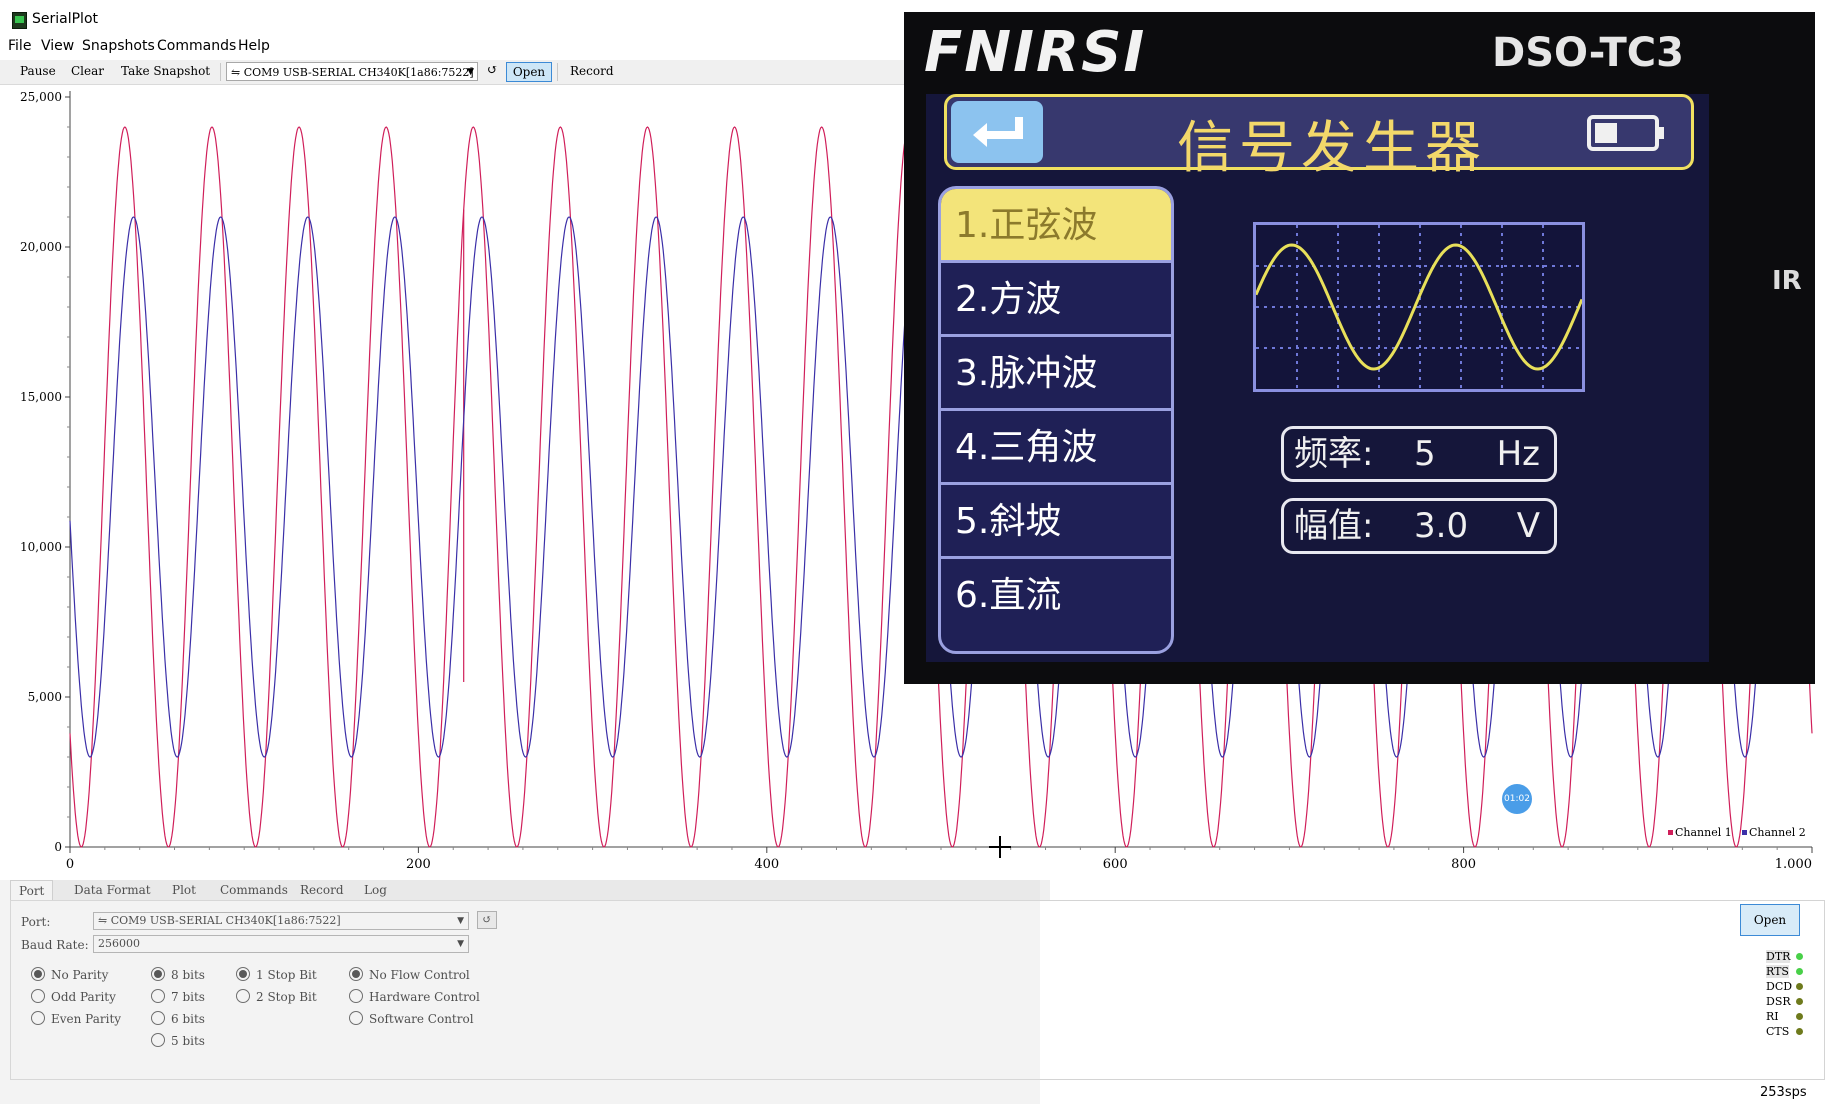  What do you see at coordinates (41, 97) in the screenshot?
I see `y-tick-label: 25,000` at bounding box center [41, 97].